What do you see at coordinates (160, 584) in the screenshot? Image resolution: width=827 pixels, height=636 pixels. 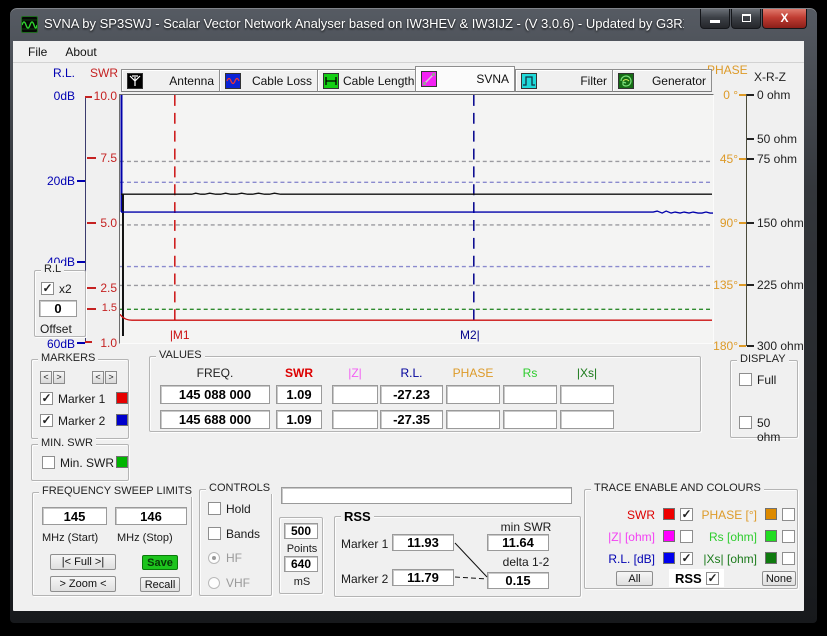 I see `recall-button: Recall` at bounding box center [160, 584].